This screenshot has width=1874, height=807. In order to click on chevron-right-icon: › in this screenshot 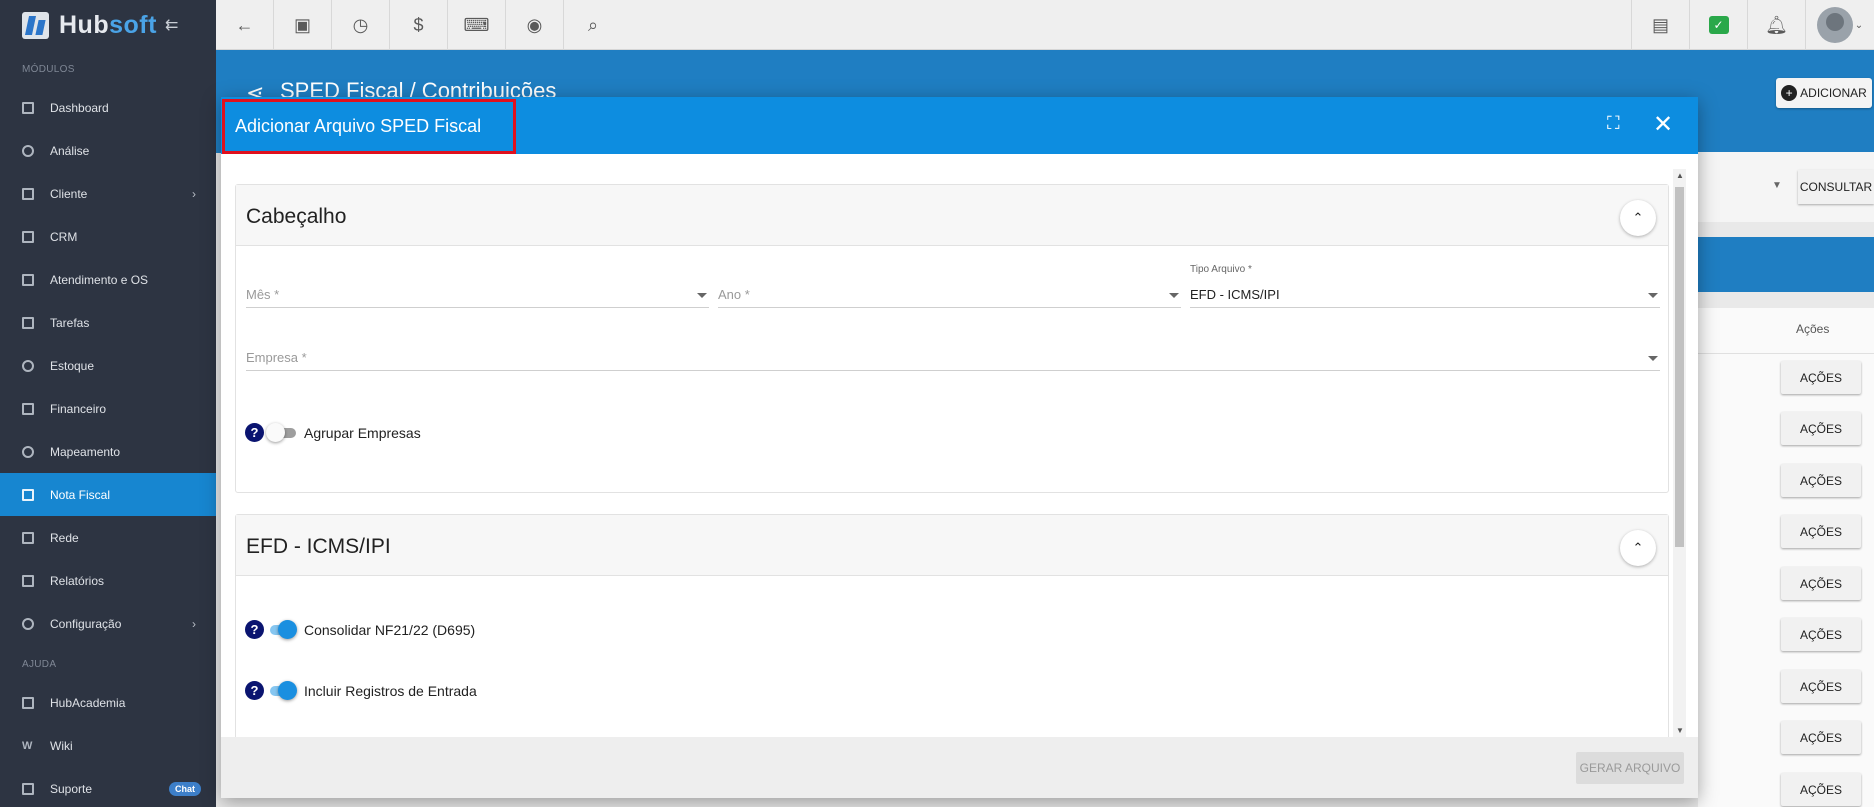, I will do `click(194, 193)`.